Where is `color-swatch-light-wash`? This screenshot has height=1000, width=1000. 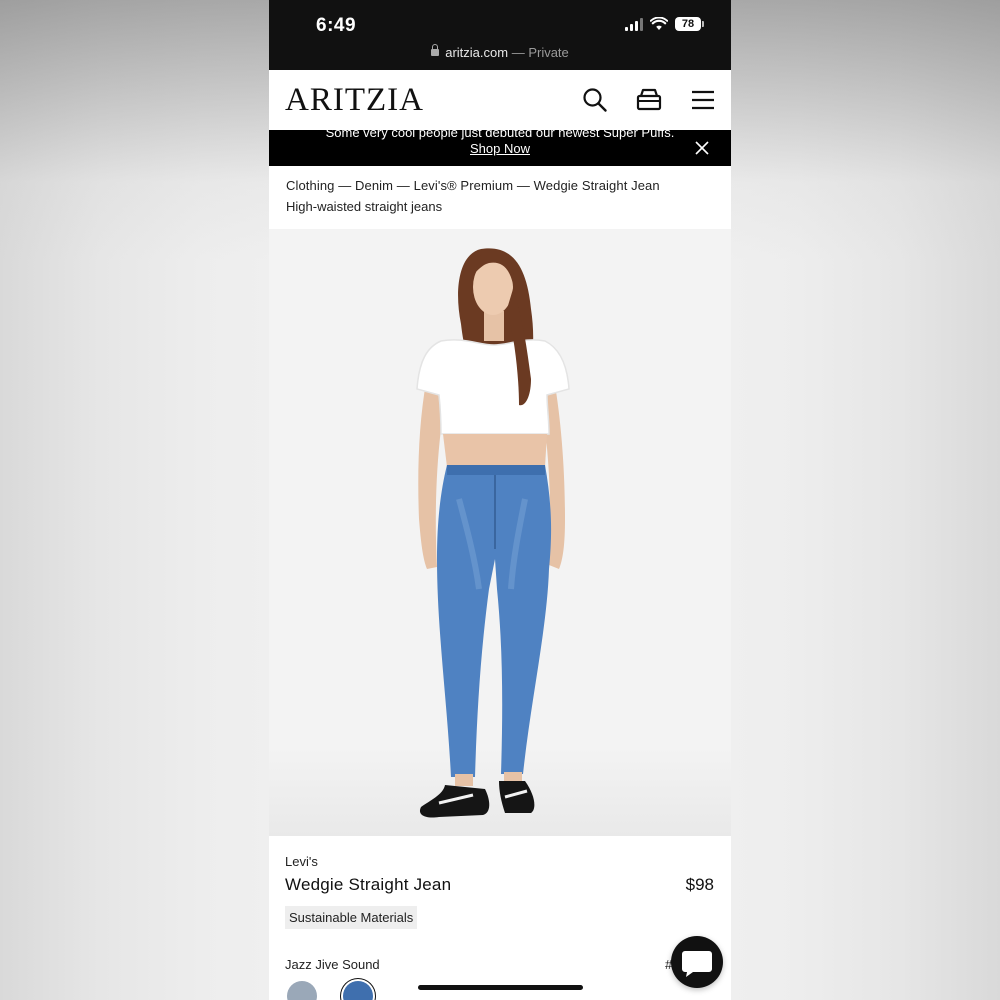 color-swatch-light-wash is located at coordinates (302, 990).